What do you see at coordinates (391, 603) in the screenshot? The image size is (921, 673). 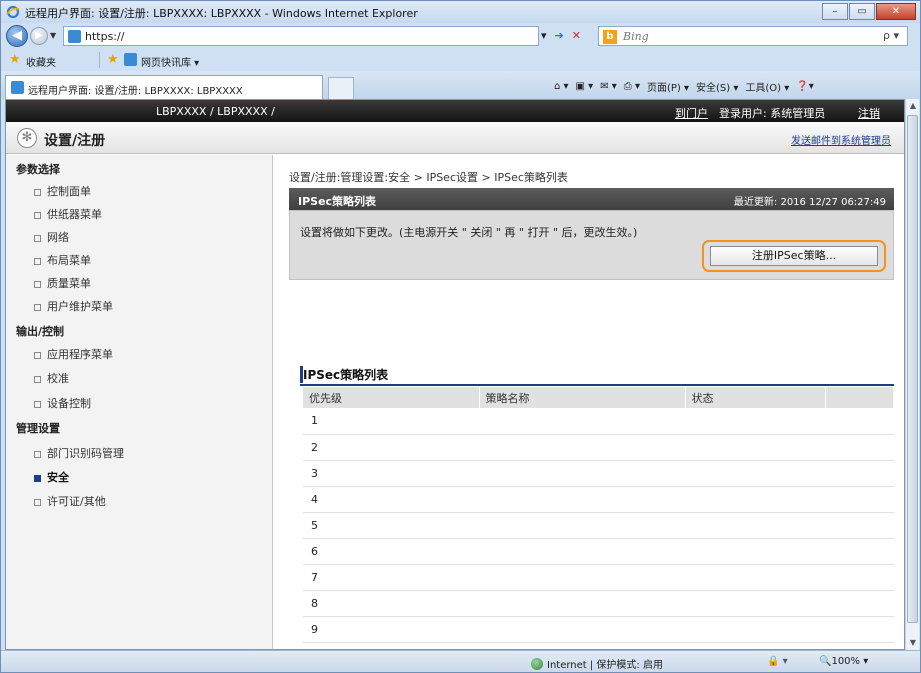 I see `priority-cell: 8` at bounding box center [391, 603].